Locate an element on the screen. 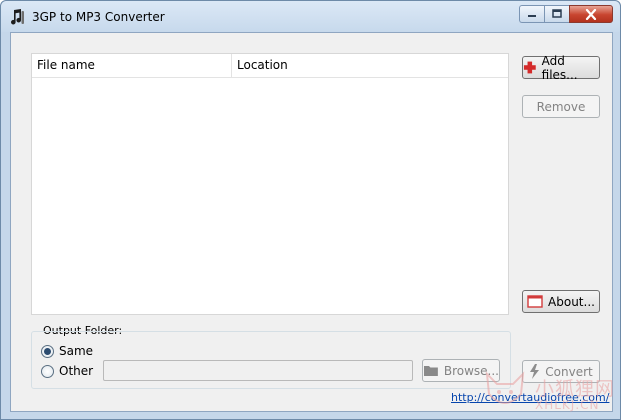 Image resolution: width=621 pixels, height=420 pixels. window-icon is located at coordinates (535, 301).